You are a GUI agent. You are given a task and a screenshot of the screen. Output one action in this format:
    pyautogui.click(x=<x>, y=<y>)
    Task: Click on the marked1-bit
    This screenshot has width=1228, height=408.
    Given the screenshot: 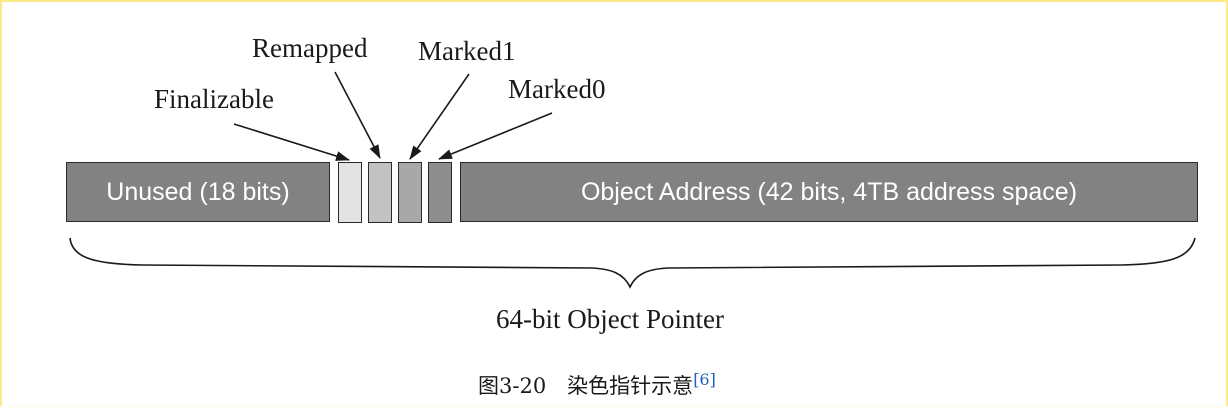 What is the action you would take?
    pyautogui.click(x=410, y=192)
    